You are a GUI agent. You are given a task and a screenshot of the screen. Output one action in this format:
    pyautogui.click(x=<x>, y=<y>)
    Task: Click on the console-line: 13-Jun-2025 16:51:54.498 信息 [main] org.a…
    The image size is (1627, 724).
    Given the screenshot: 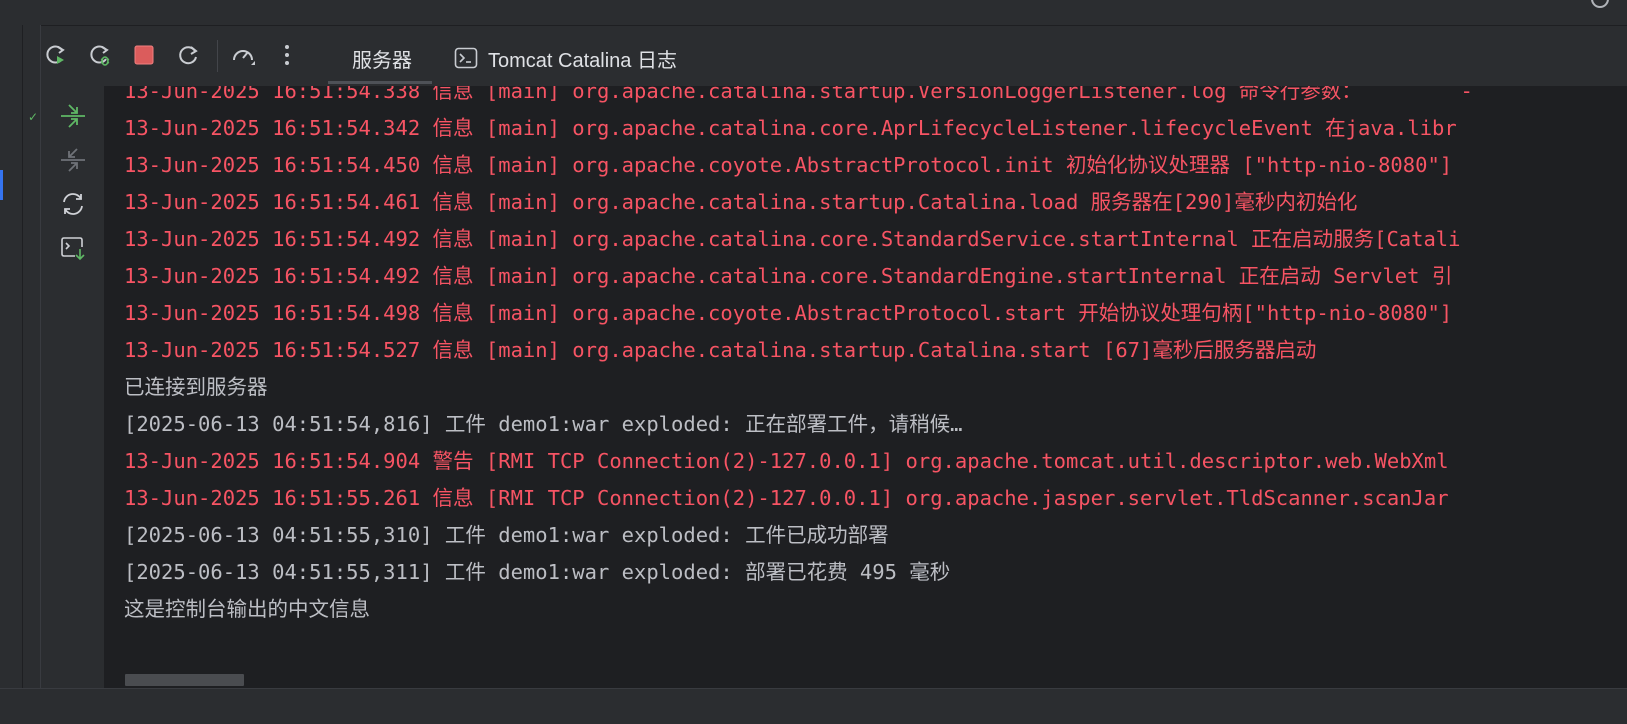 What is the action you would take?
    pyautogui.click(x=788, y=313)
    